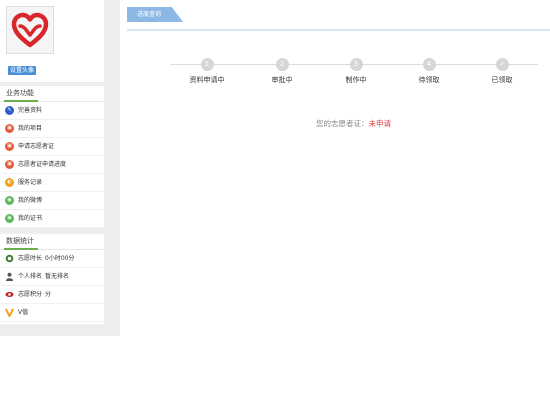  Describe the element at coordinates (52, 201) in the screenshot. I see `menu-item-my-weibo: ◉ 我的微博` at that location.